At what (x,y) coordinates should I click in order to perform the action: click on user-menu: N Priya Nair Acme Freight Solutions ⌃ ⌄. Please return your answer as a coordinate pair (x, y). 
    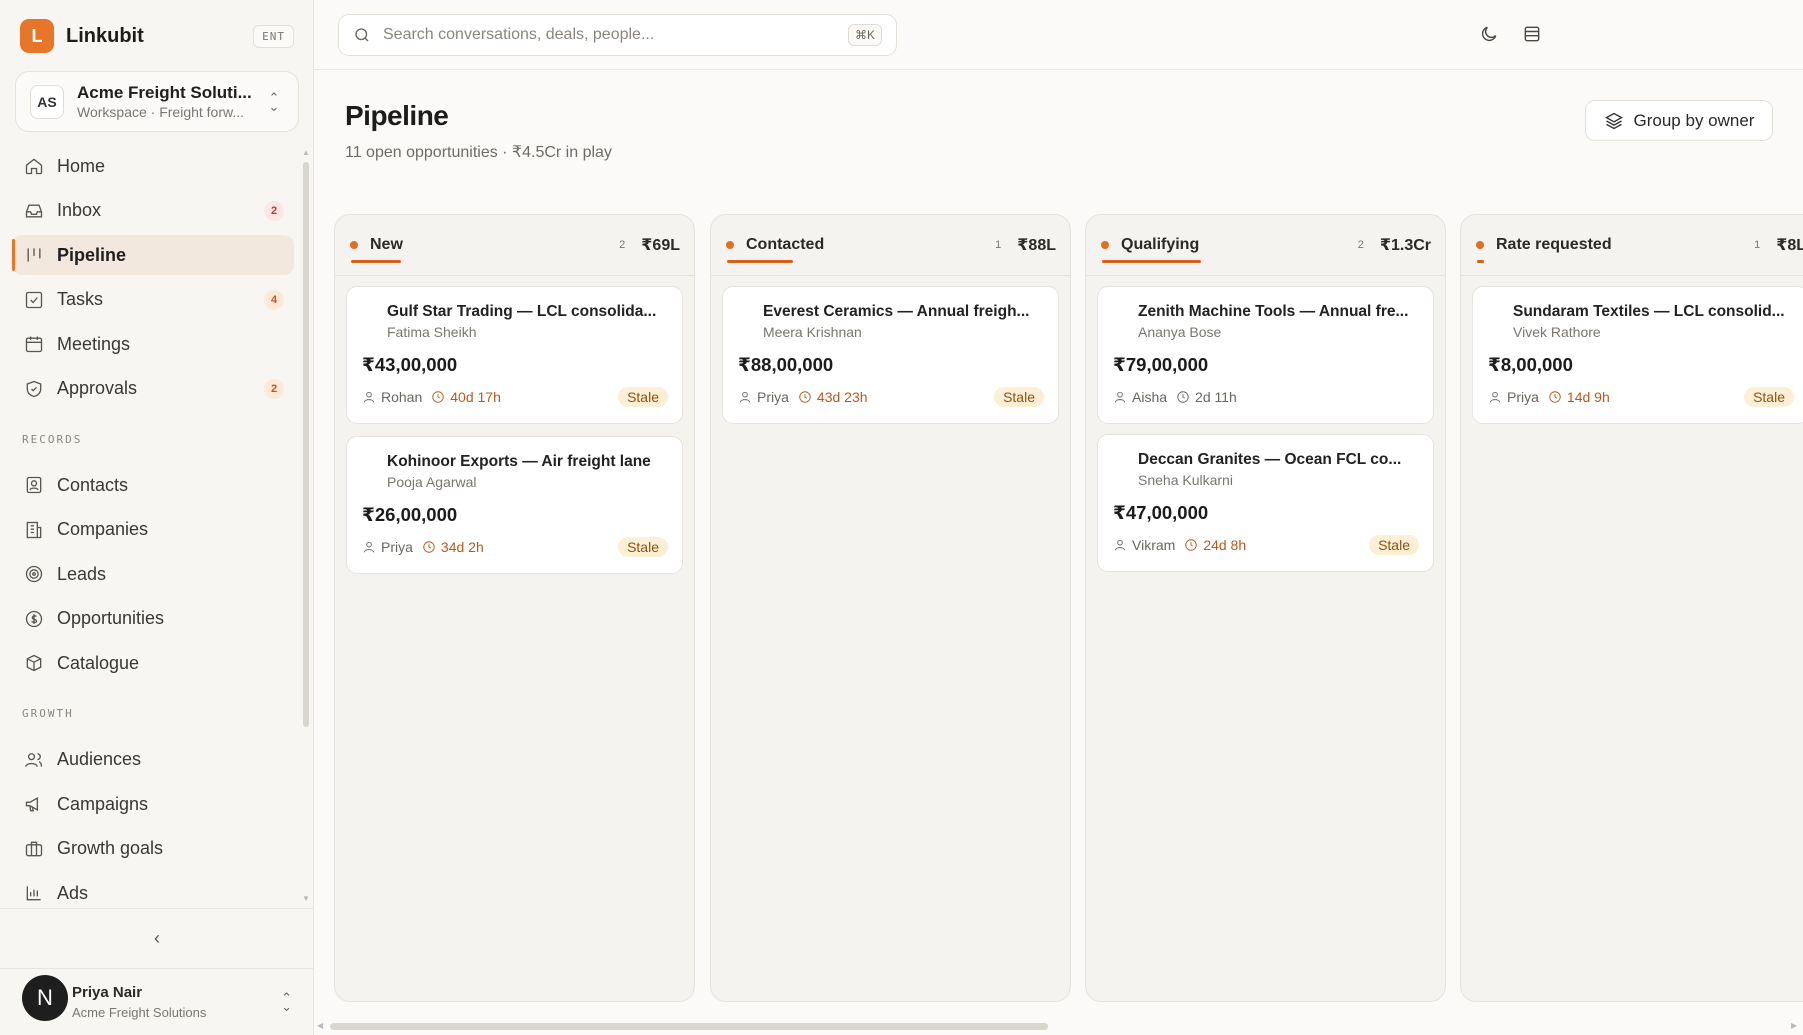
    Looking at the image, I should click on (157, 1001).